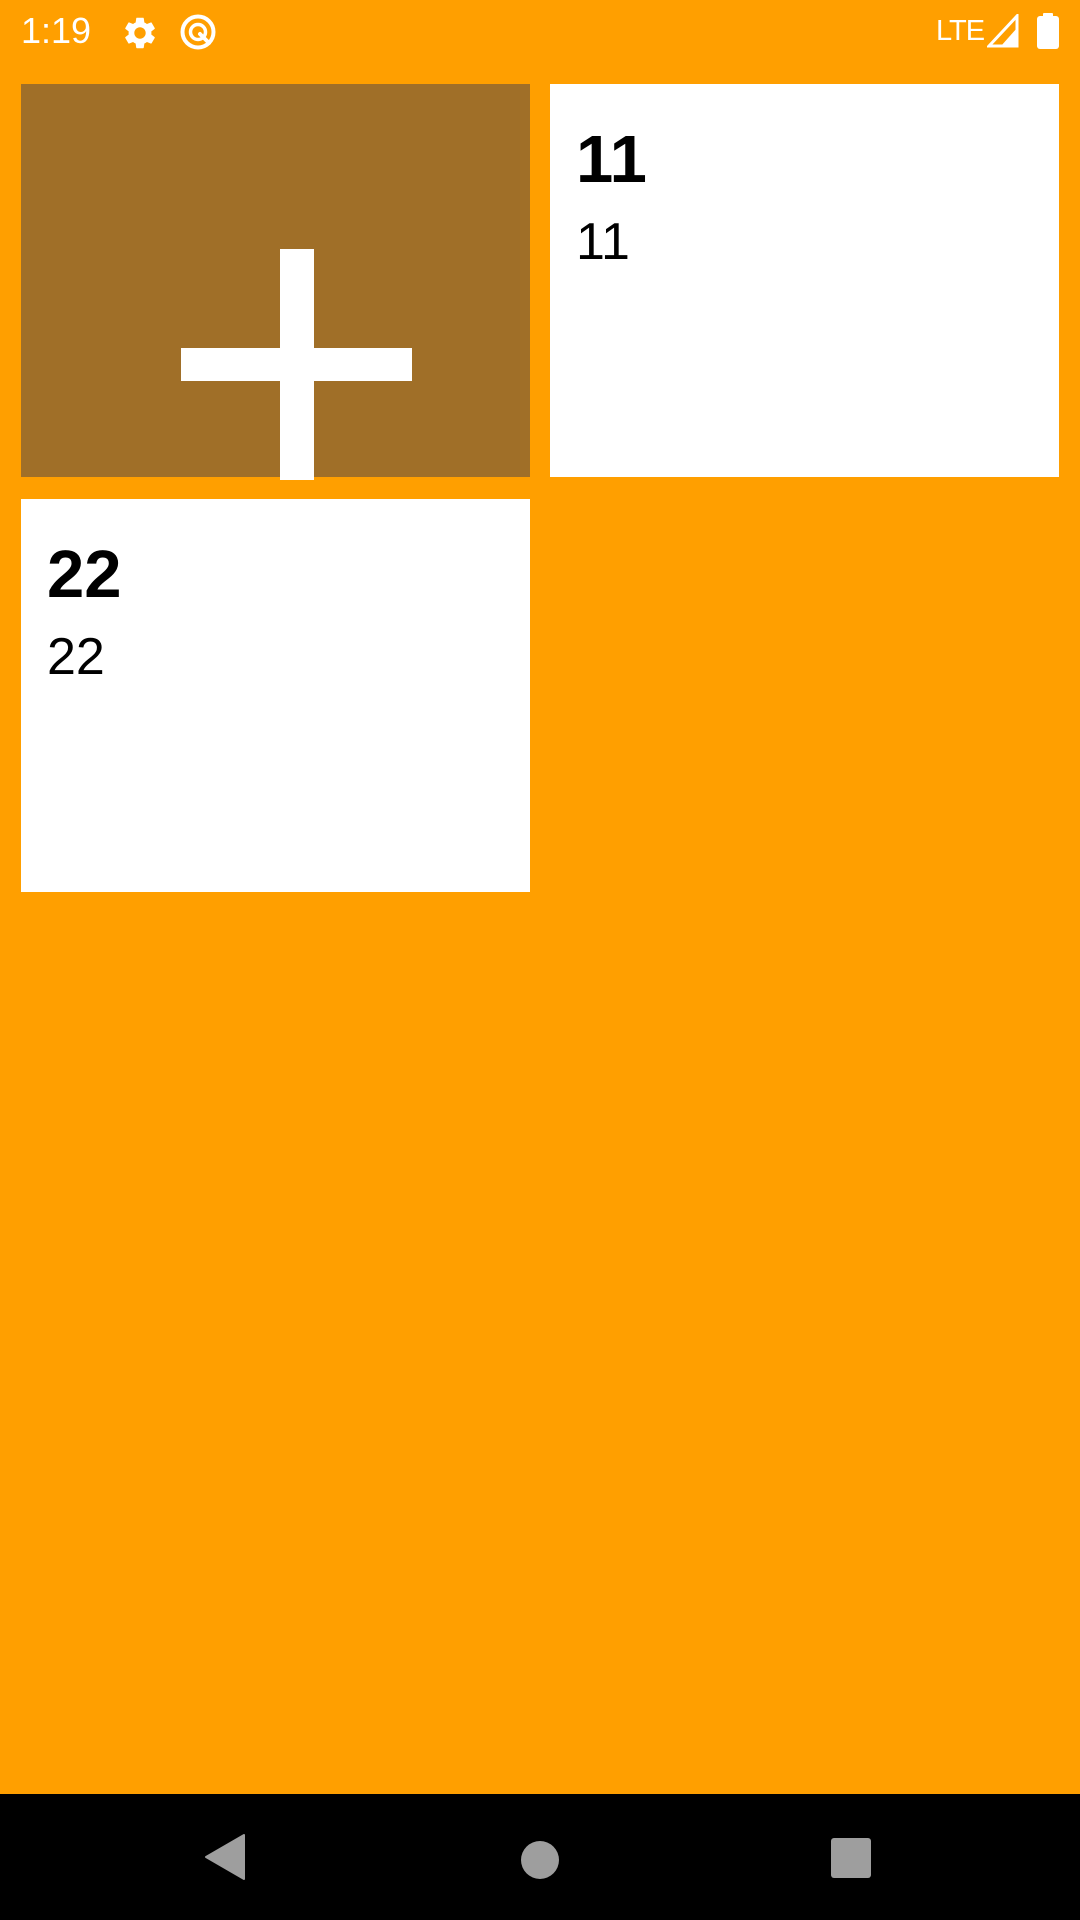  I want to click on signal-icon, so click(1003, 31).